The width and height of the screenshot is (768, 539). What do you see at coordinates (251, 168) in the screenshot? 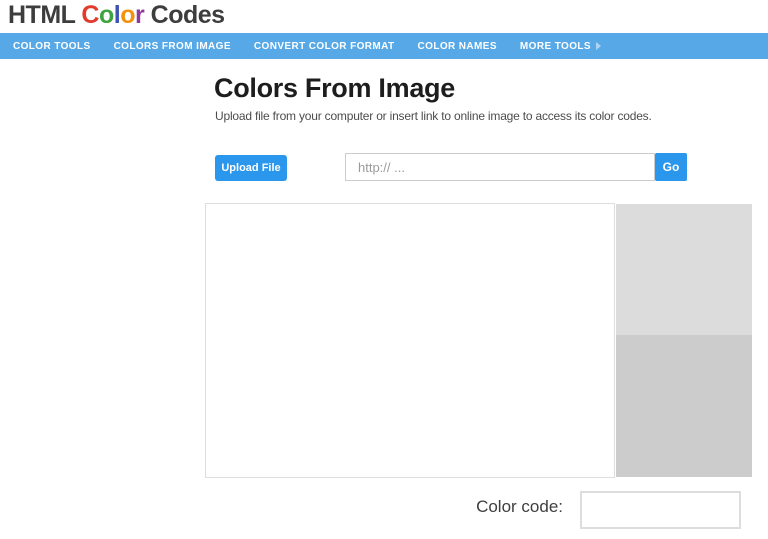
I see `upload-file-button: Upload File` at bounding box center [251, 168].